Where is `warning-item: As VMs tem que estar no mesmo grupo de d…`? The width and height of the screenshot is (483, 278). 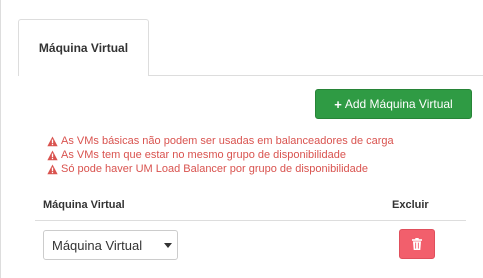
warning-item: As VMs tem que estar no mesmo grupo de d… is located at coordinates (220, 155).